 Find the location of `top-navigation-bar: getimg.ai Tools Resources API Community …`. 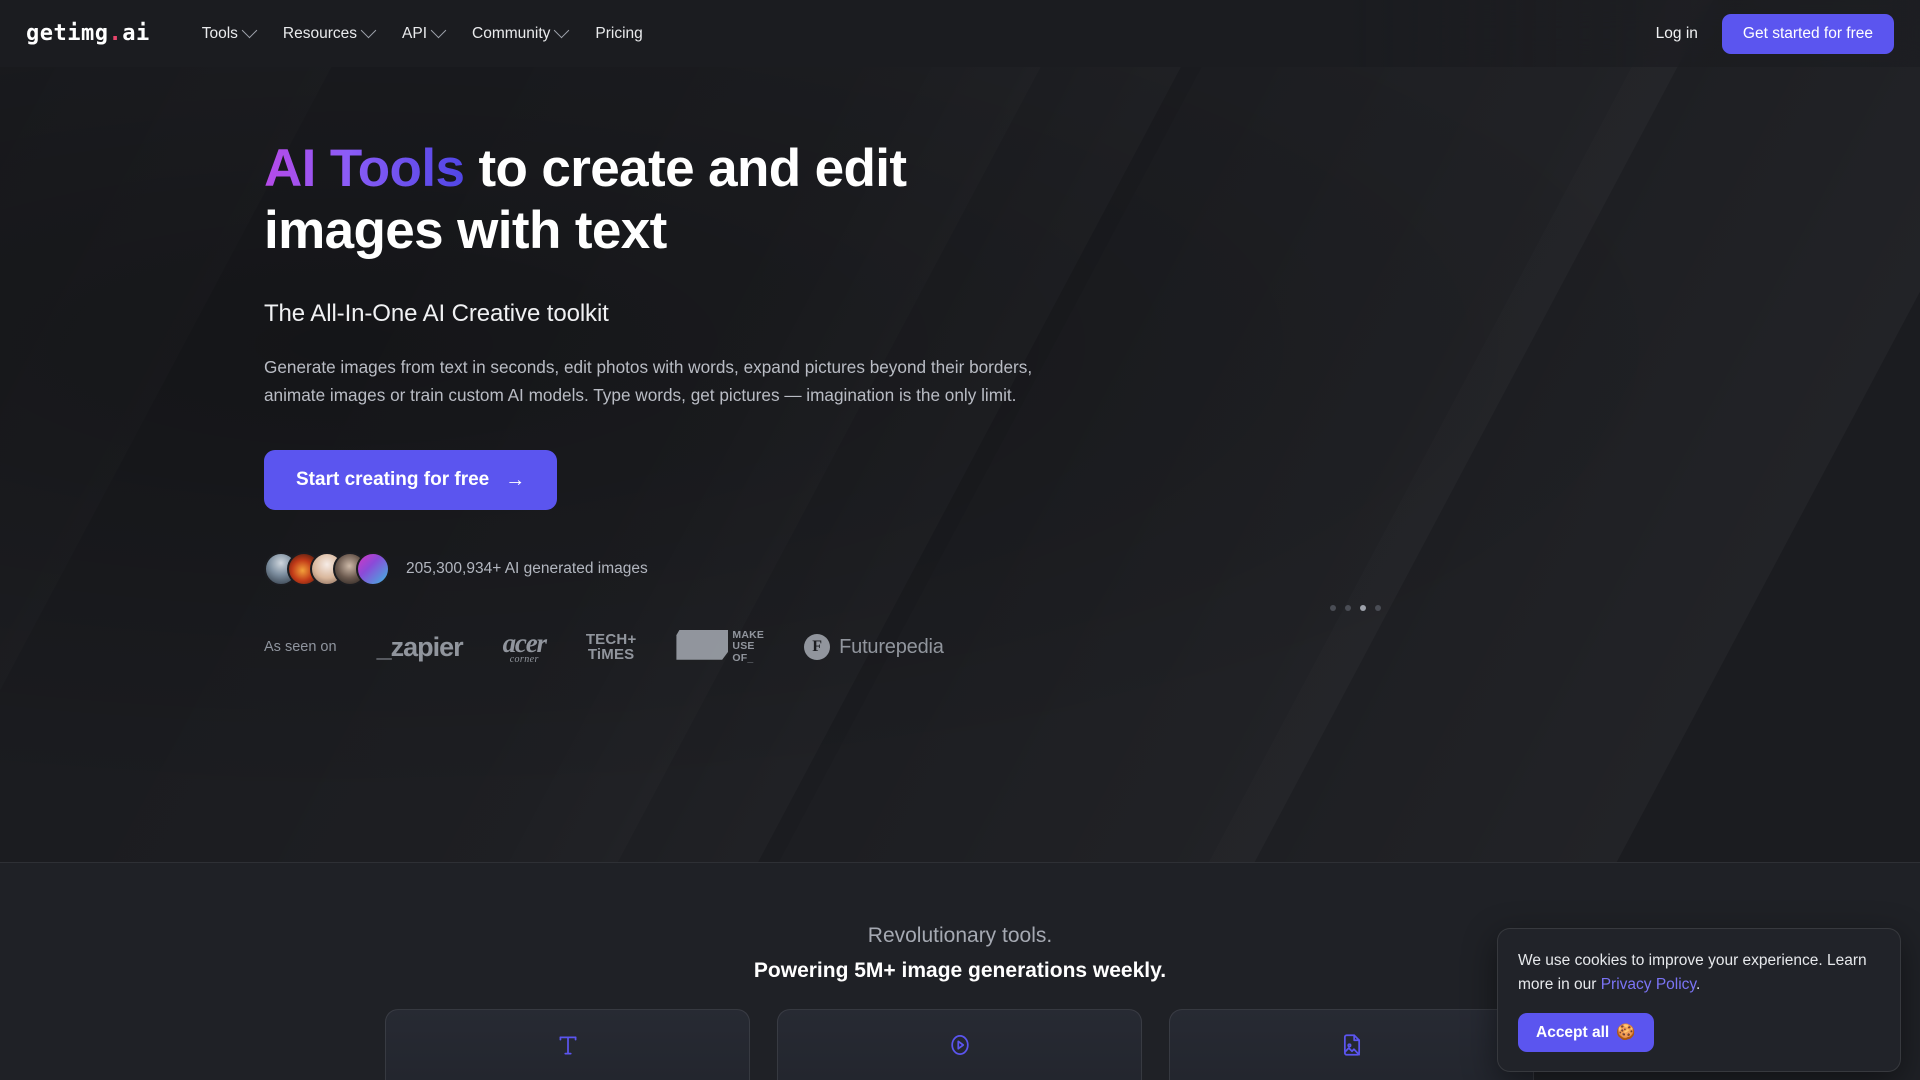

top-navigation-bar: getimg.ai Tools Resources API Community … is located at coordinates (960, 33).